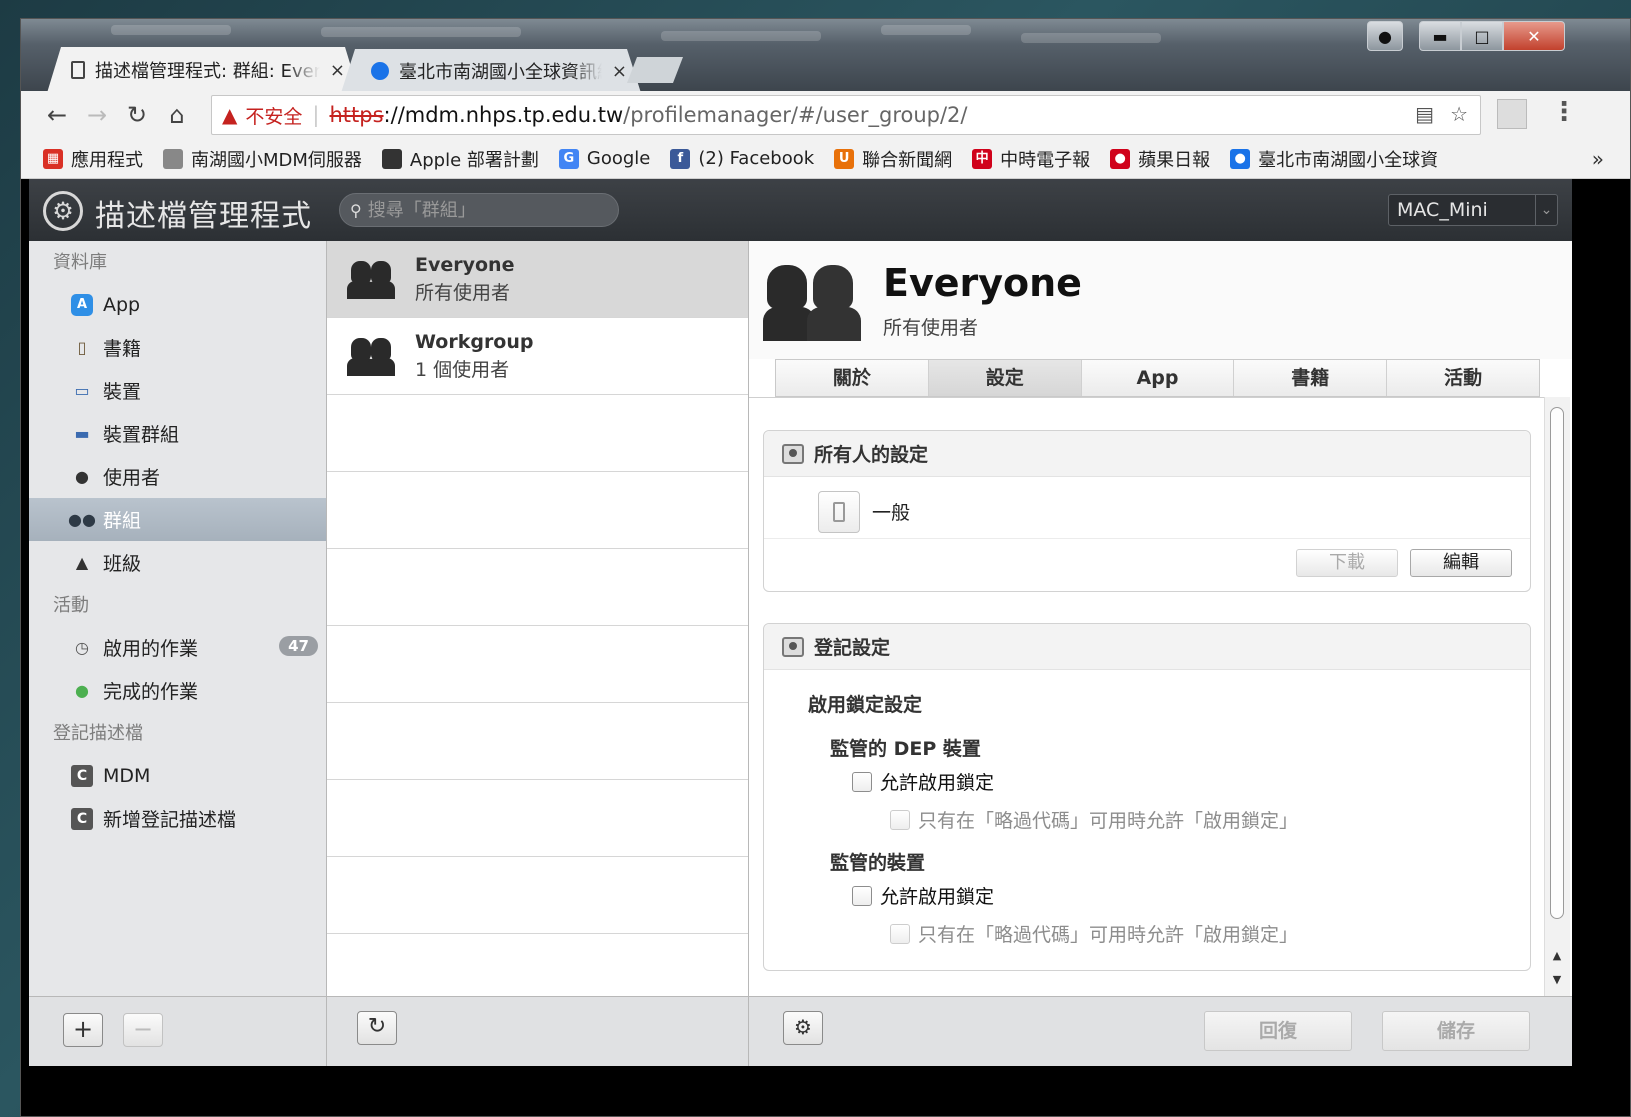 This screenshot has height=1117, width=1631. Describe the element at coordinates (460, 159) in the screenshot. I see `bookmark-item: Apple 部署計劃` at that location.